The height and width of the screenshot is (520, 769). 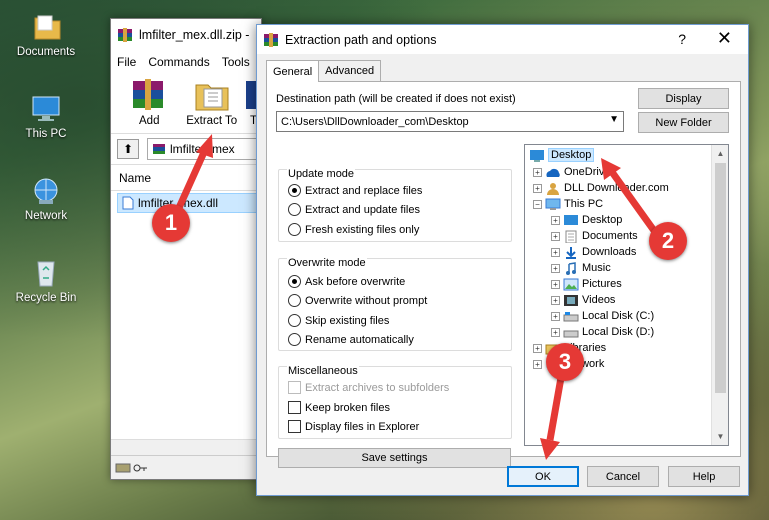 What do you see at coordinates (355, 281) in the screenshot?
I see `option-label: Ask before overwrite` at bounding box center [355, 281].